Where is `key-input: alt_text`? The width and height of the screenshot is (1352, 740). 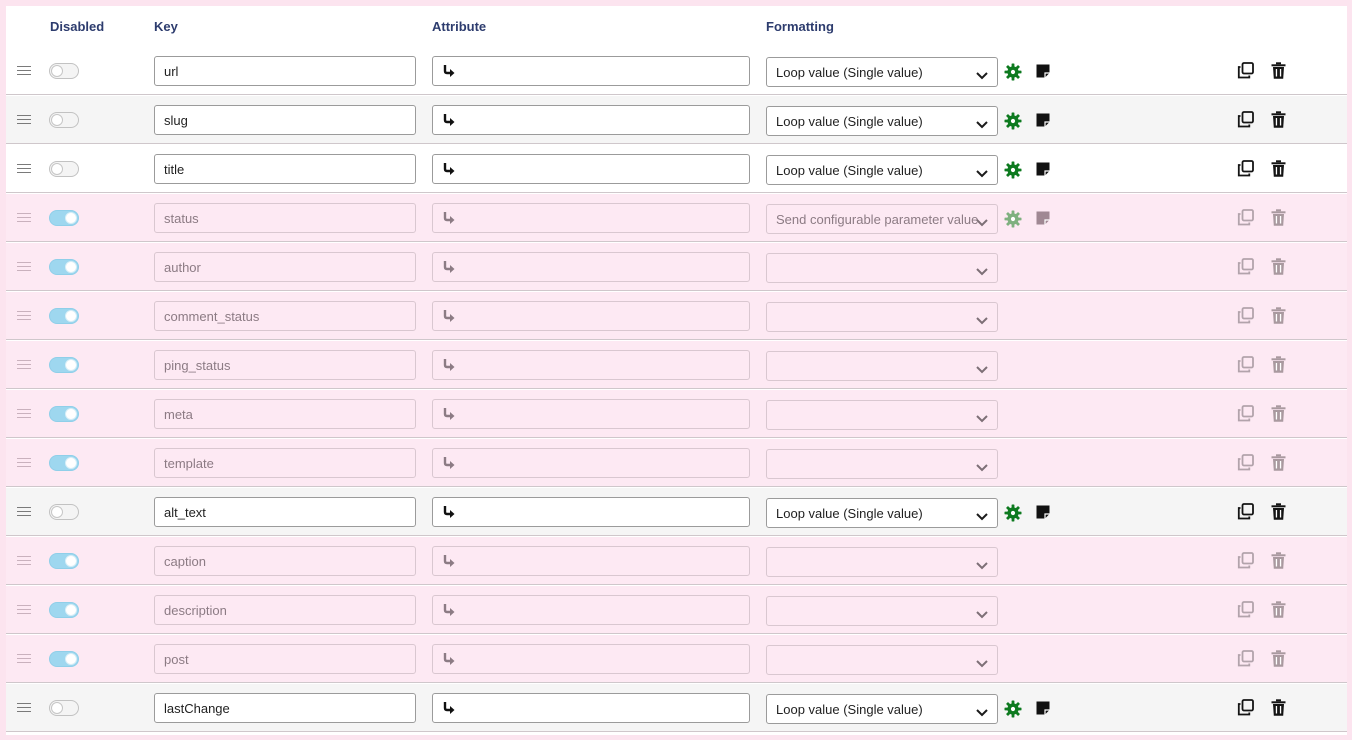 key-input: alt_text is located at coordinates (285, 512).